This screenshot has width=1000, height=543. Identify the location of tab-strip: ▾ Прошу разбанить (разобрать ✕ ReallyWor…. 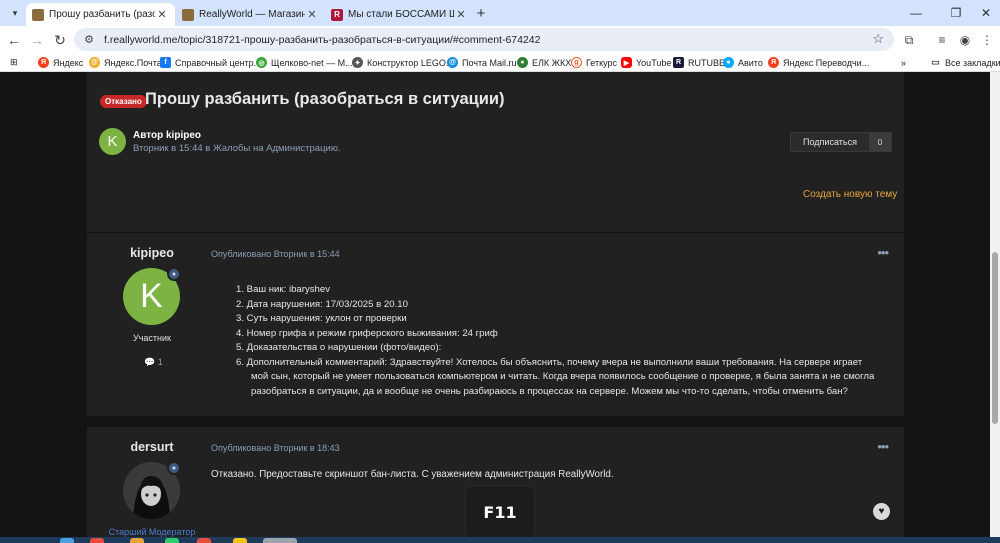
(500, 13).